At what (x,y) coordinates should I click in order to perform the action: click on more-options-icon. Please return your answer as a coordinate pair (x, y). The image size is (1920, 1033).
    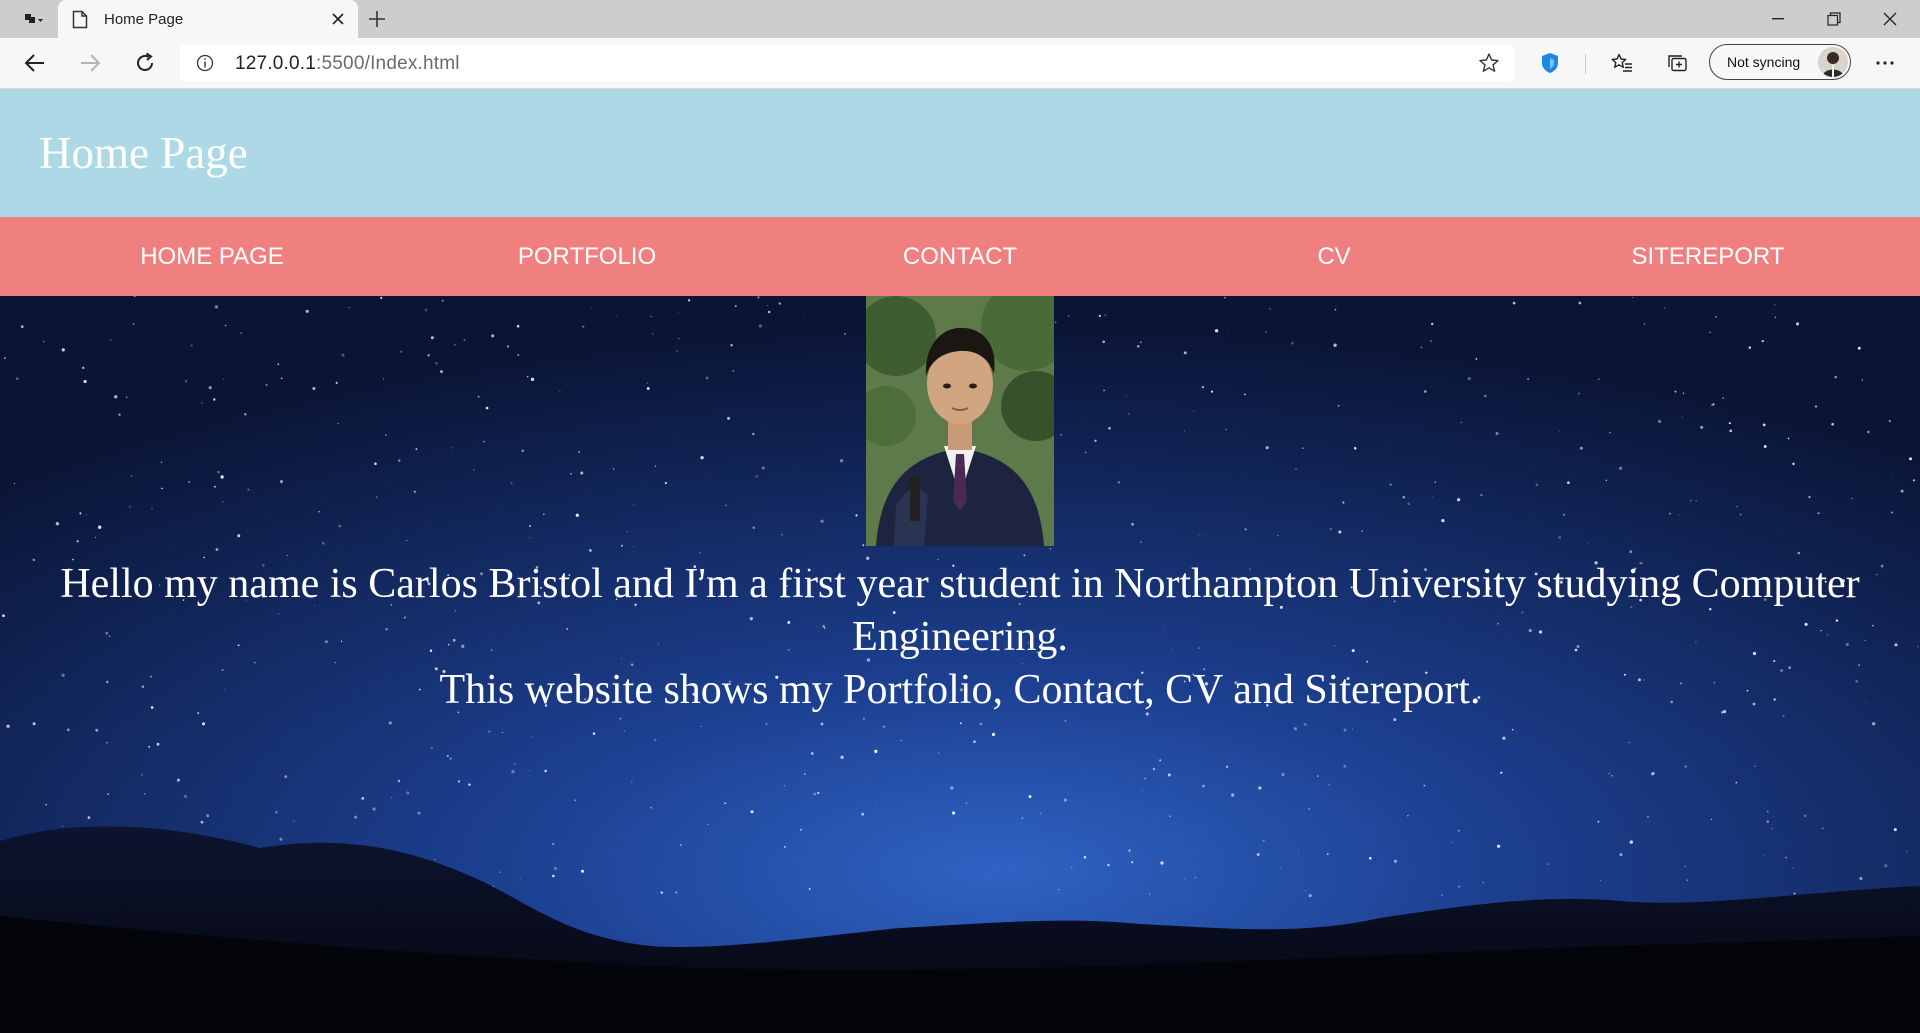
    Looking at the image, I should click on (1885, 63).